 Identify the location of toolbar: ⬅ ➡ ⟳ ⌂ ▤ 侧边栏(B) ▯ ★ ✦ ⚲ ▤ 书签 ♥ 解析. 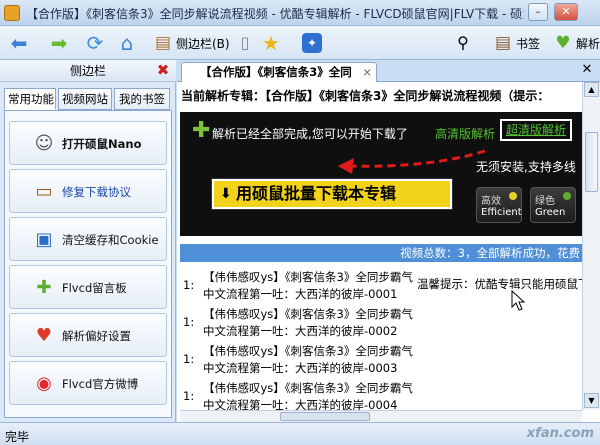
(300, 43).